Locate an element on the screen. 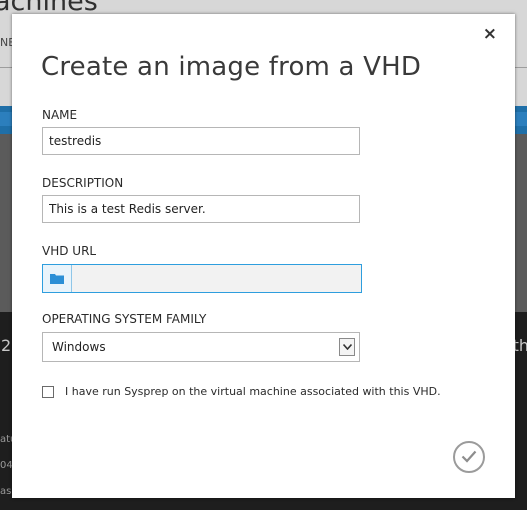 This screenshot has width=527, height=510. background-chip-right is located at coordinates (521, 119).